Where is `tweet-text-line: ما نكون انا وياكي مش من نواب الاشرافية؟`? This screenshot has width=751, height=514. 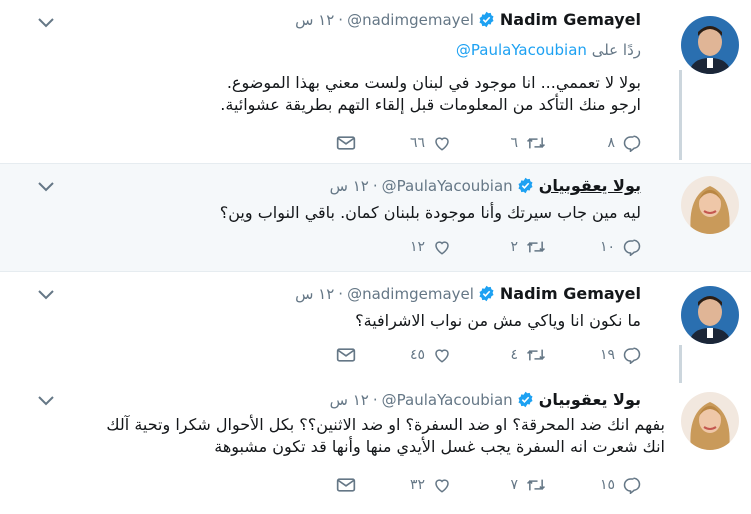
tweet-text-line: ما نكون انا وياكي مش من نواب الاشرافية؟ is located at coordinates (498, 320).